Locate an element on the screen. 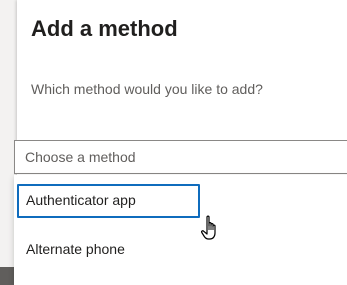 The width and height of the screenshot is (347, 285). method-dropdown-placeholder: Choose a method is located at coordinates (80, 157).